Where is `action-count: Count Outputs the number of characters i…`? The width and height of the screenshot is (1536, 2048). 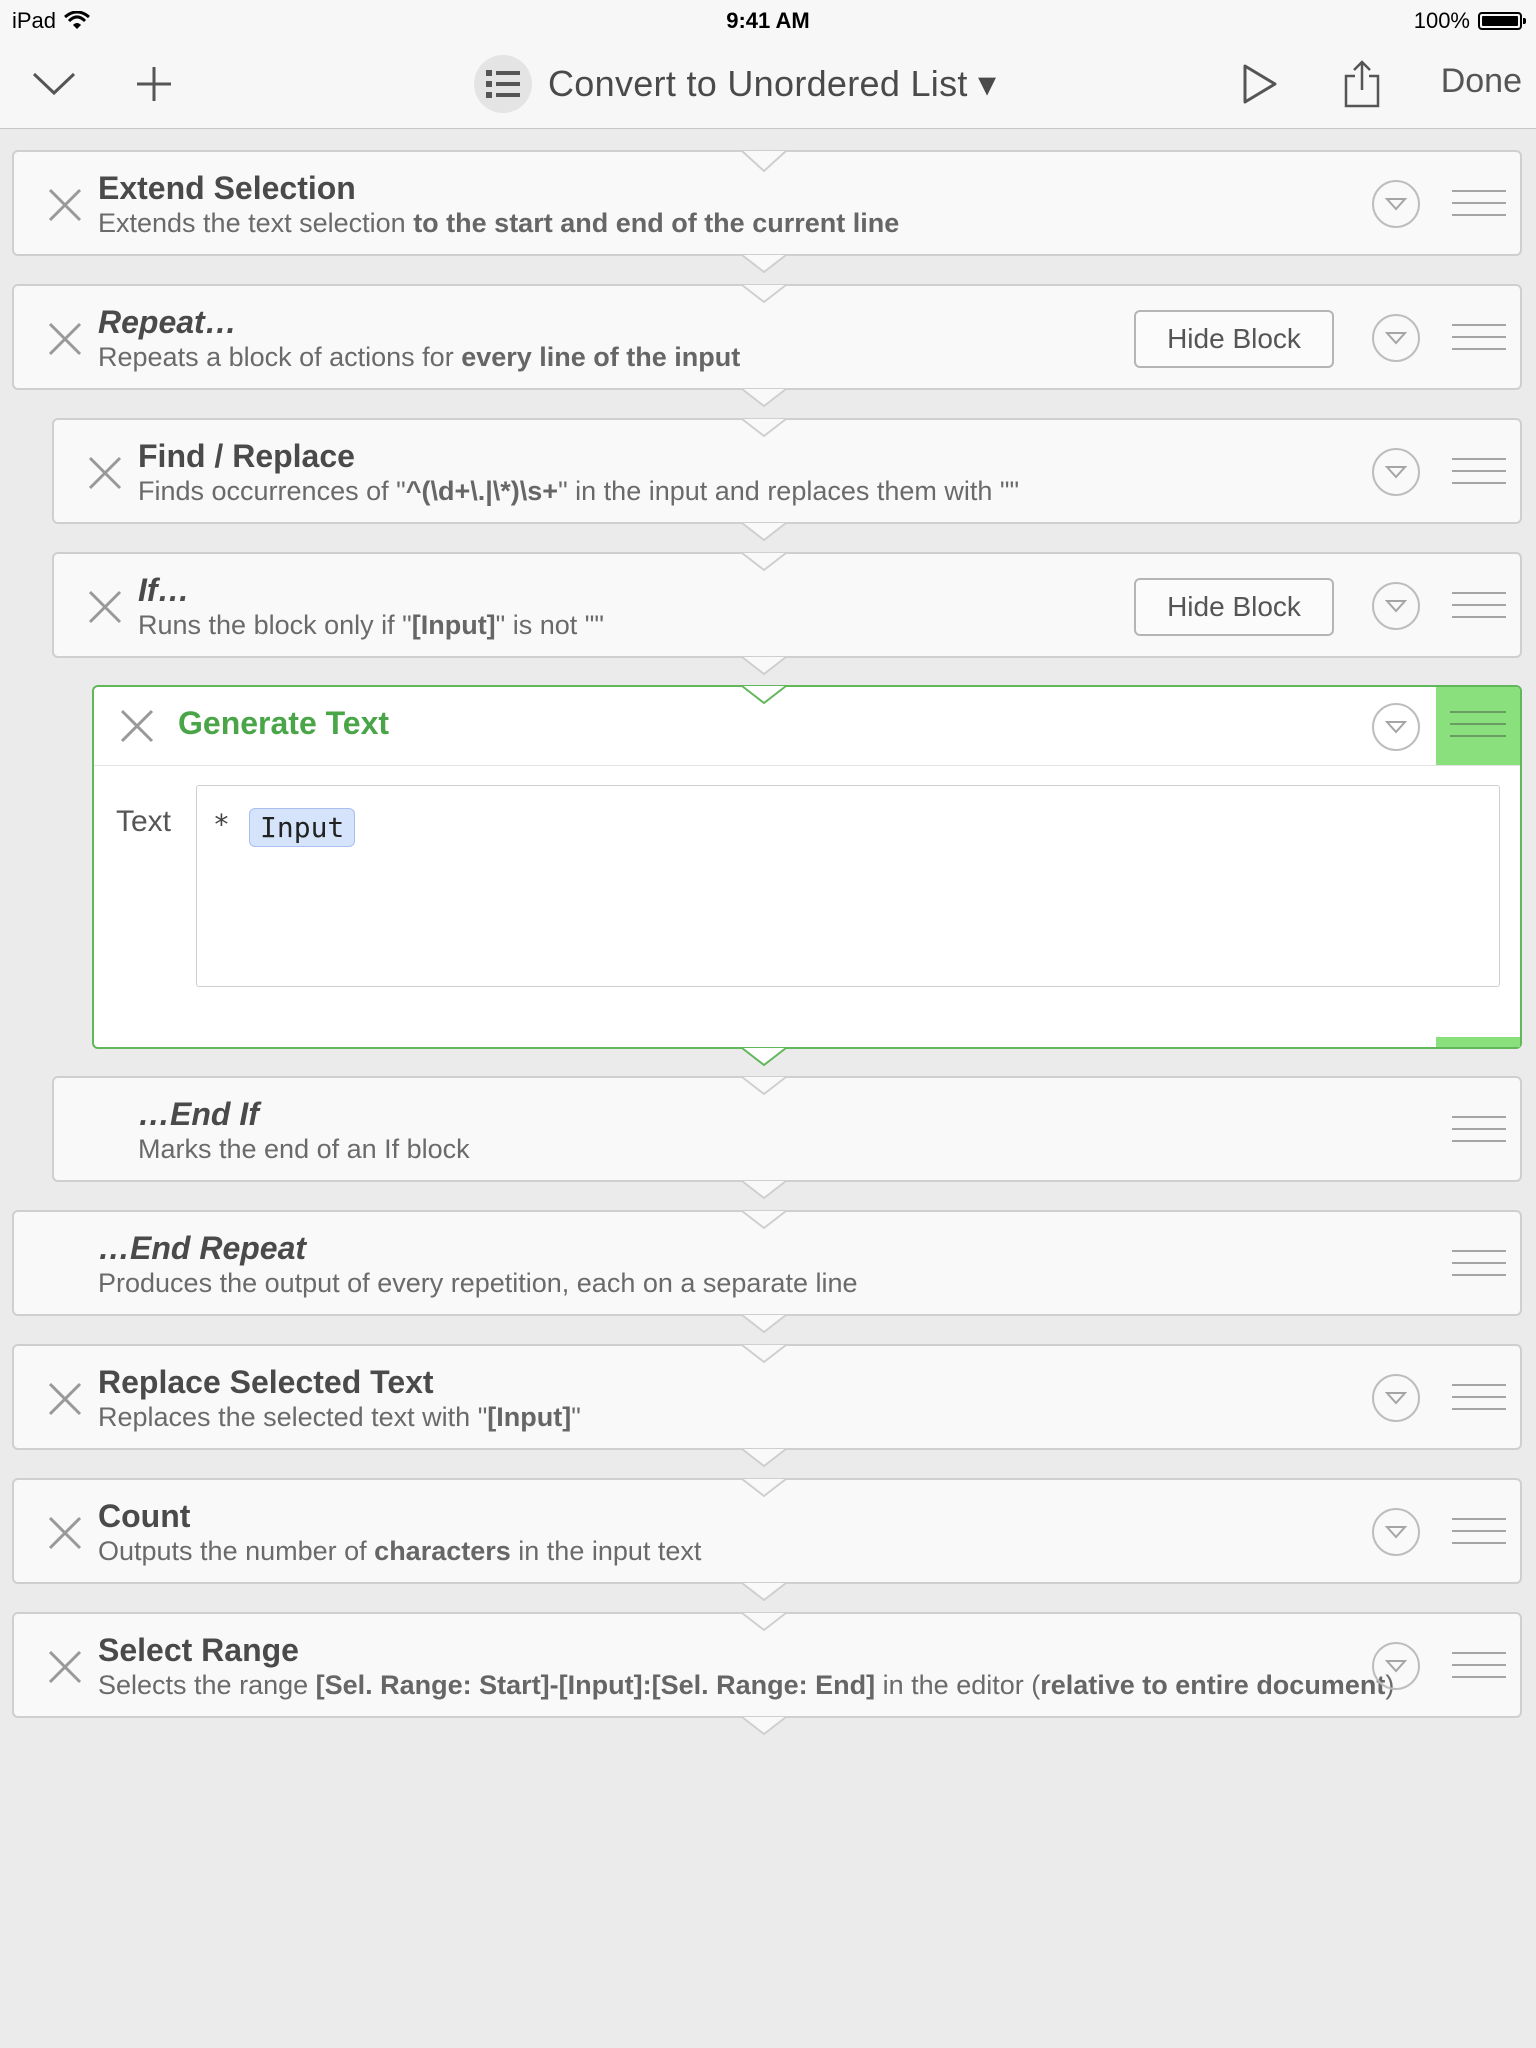 action-count: Count Outputs the number of characters i… is located at coordinates (767, 1531).